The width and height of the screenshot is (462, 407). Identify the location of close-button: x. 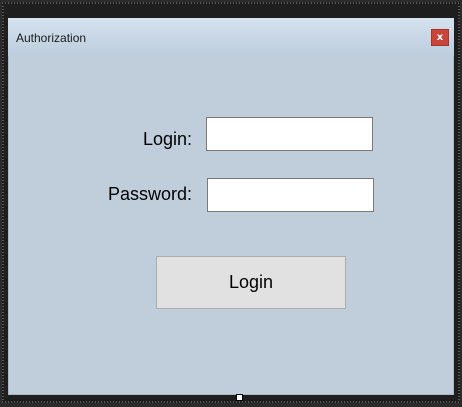
(440, 37).